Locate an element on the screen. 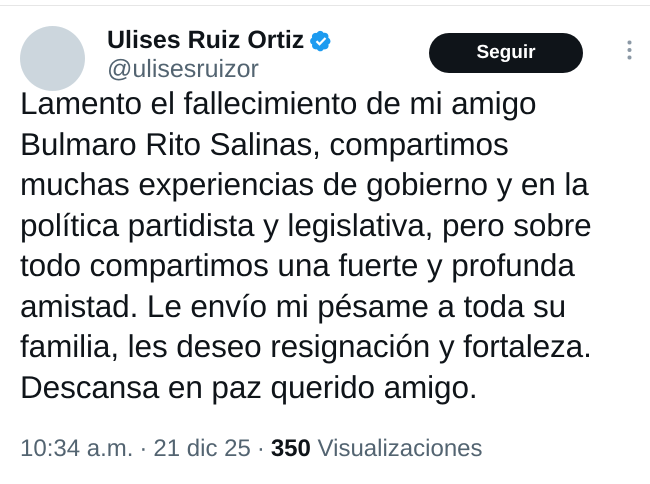 Image resolution: width=650 pixels, height=484 pixels. author-name: Ulises Ruiz Ortiz is located at coordinates (205, 40).